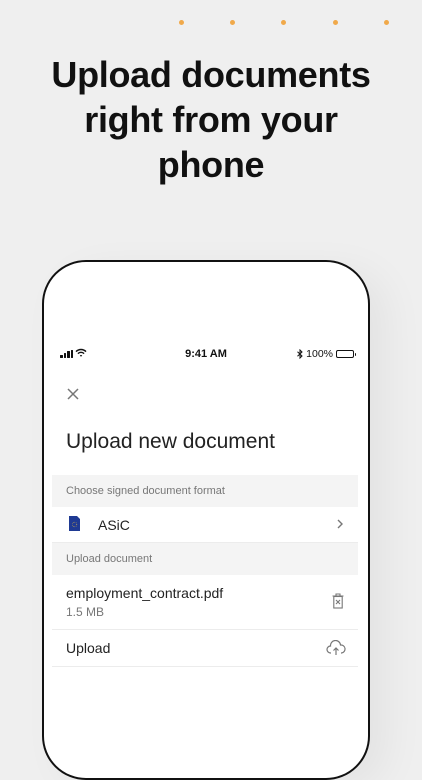 This screenshot has height=780, width=422. I want to click on upload-section-header: Upload document, so click(205, 559).